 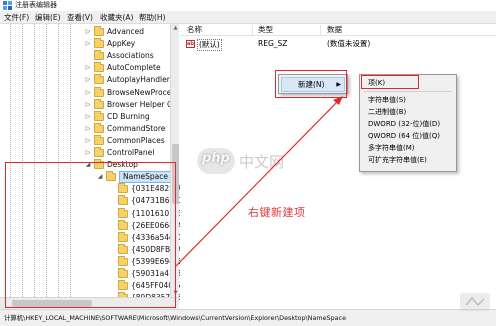 What do you see at coordinates (216, 158) in the screenshot?
I see `watermark-logo-text: php` at bounding box center [216, 158].